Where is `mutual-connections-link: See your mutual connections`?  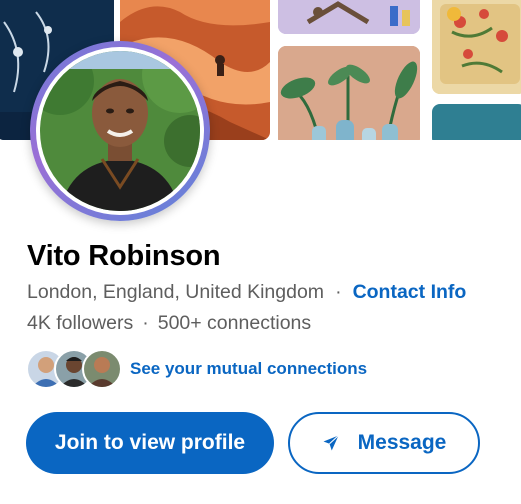 mutual-connections-link: See your mutual connections is located at coordinates (248, 369).